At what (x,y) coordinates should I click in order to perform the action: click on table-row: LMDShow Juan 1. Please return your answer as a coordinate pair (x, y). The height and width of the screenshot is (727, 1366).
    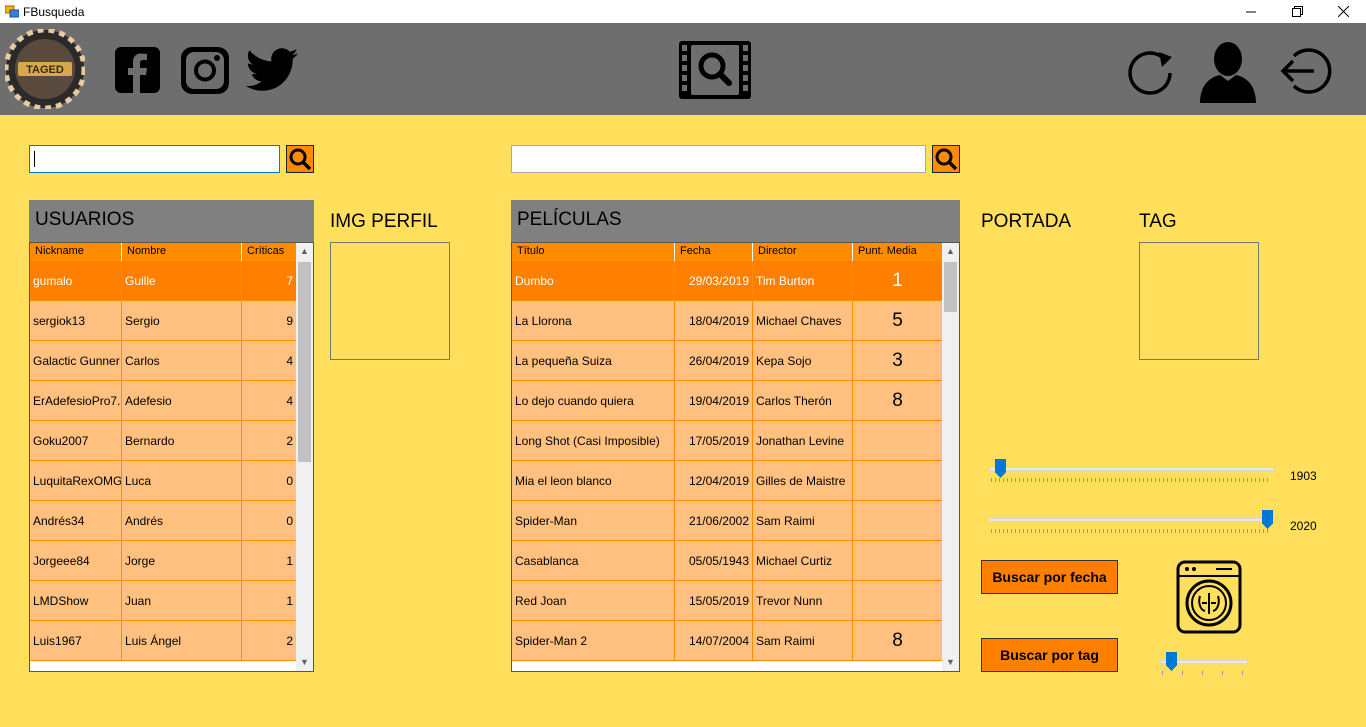
    Looking at the image, I should click on (163, 601).